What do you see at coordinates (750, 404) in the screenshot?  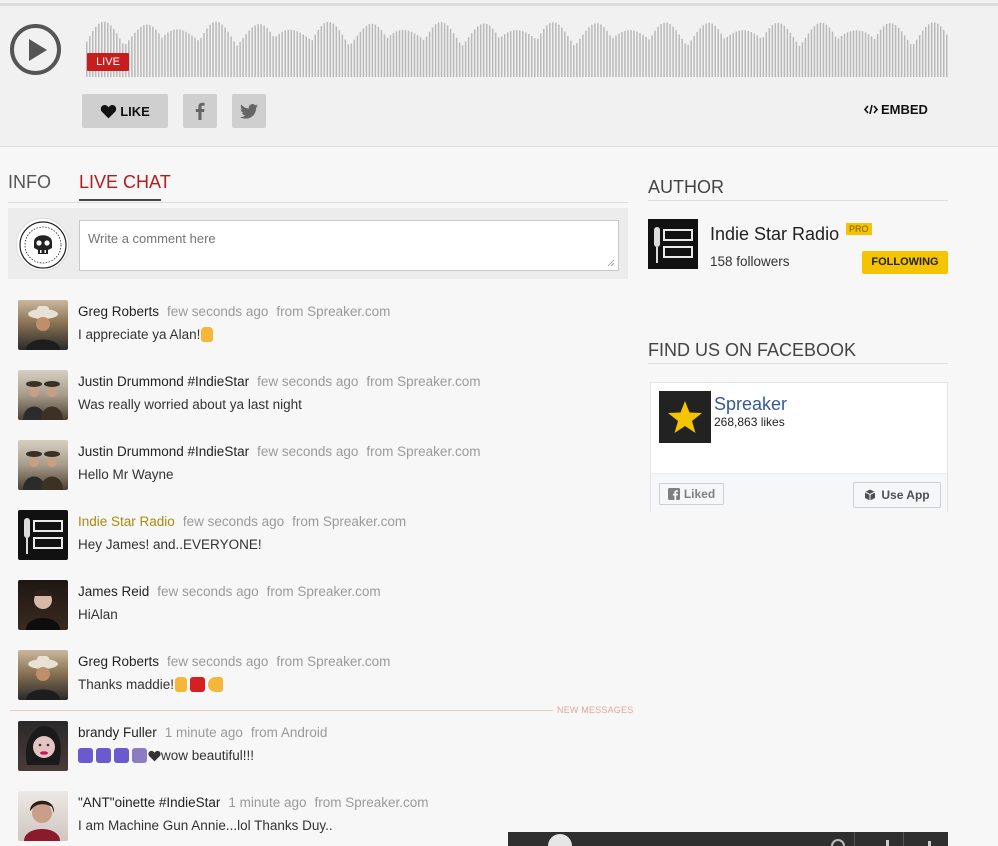 I see `facebook-page-name: Spreaker` at bounding box center [750, 404].